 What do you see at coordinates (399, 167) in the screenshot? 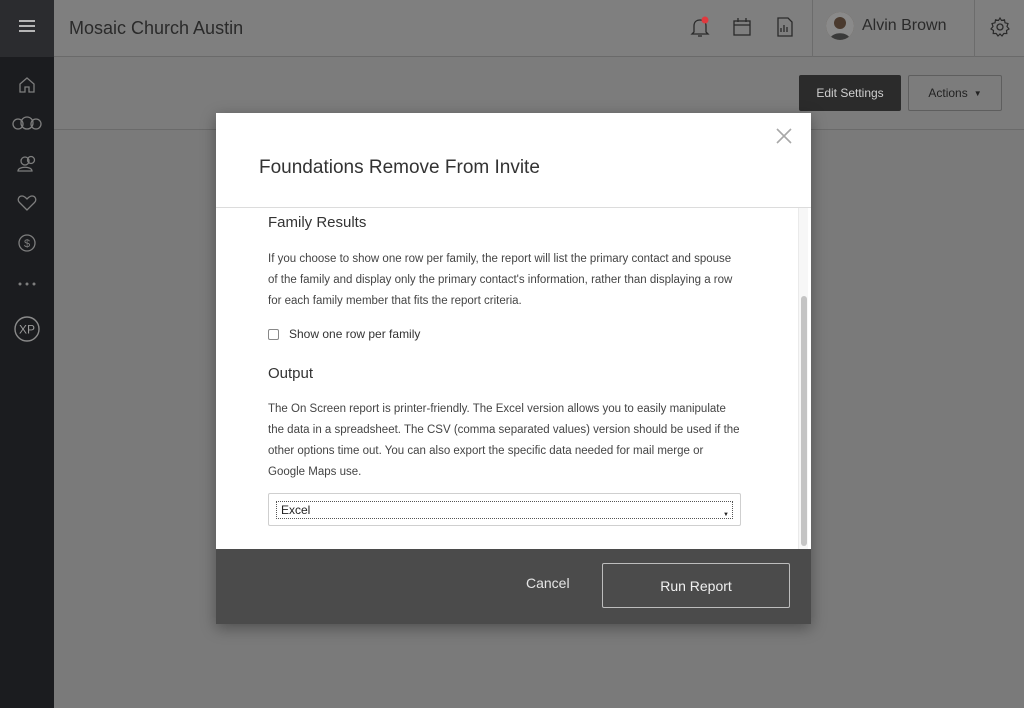
I see `modal-title: Foundations Remove From Invite` at bounding box center [399, 167].